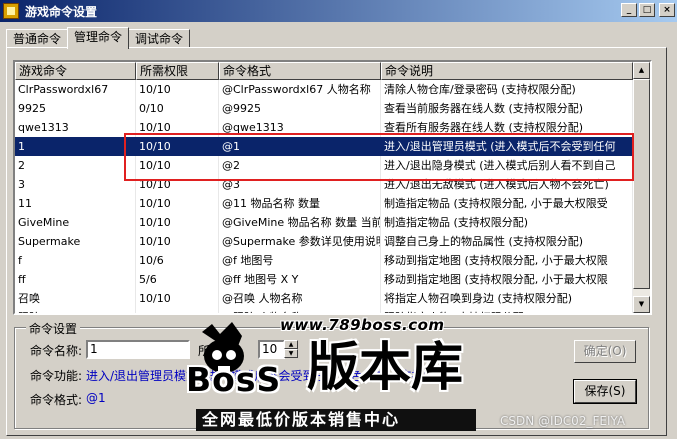  I want to click on table-cell: 将指定人物召唤到身边 (支持权限分配), so click(507, 298).